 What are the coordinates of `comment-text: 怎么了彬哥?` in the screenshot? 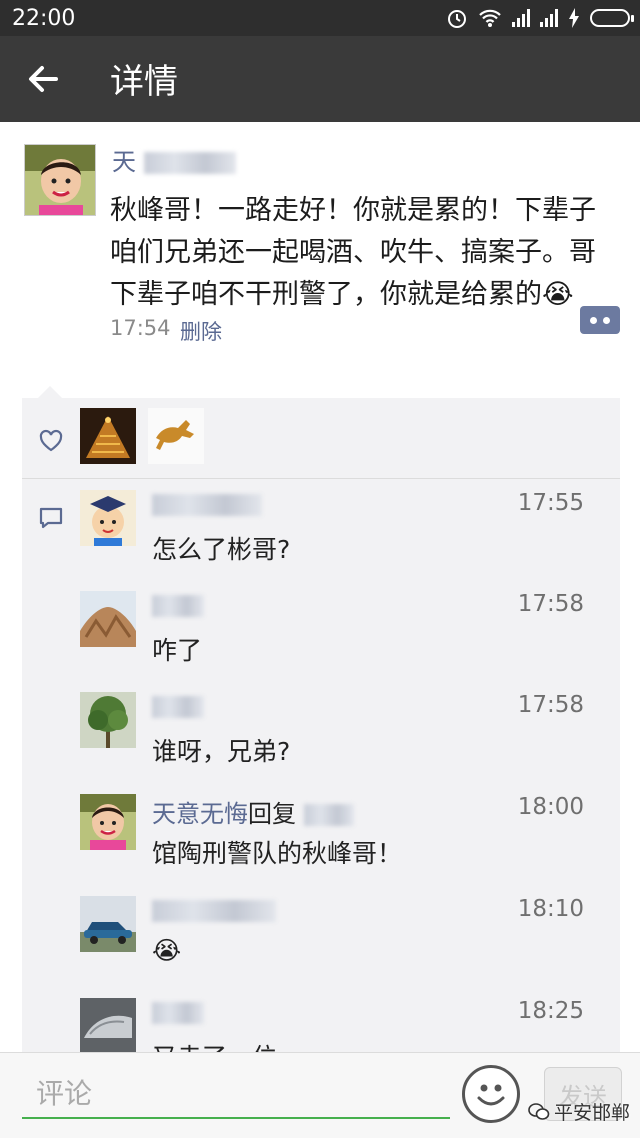 It's located at (221, 549).